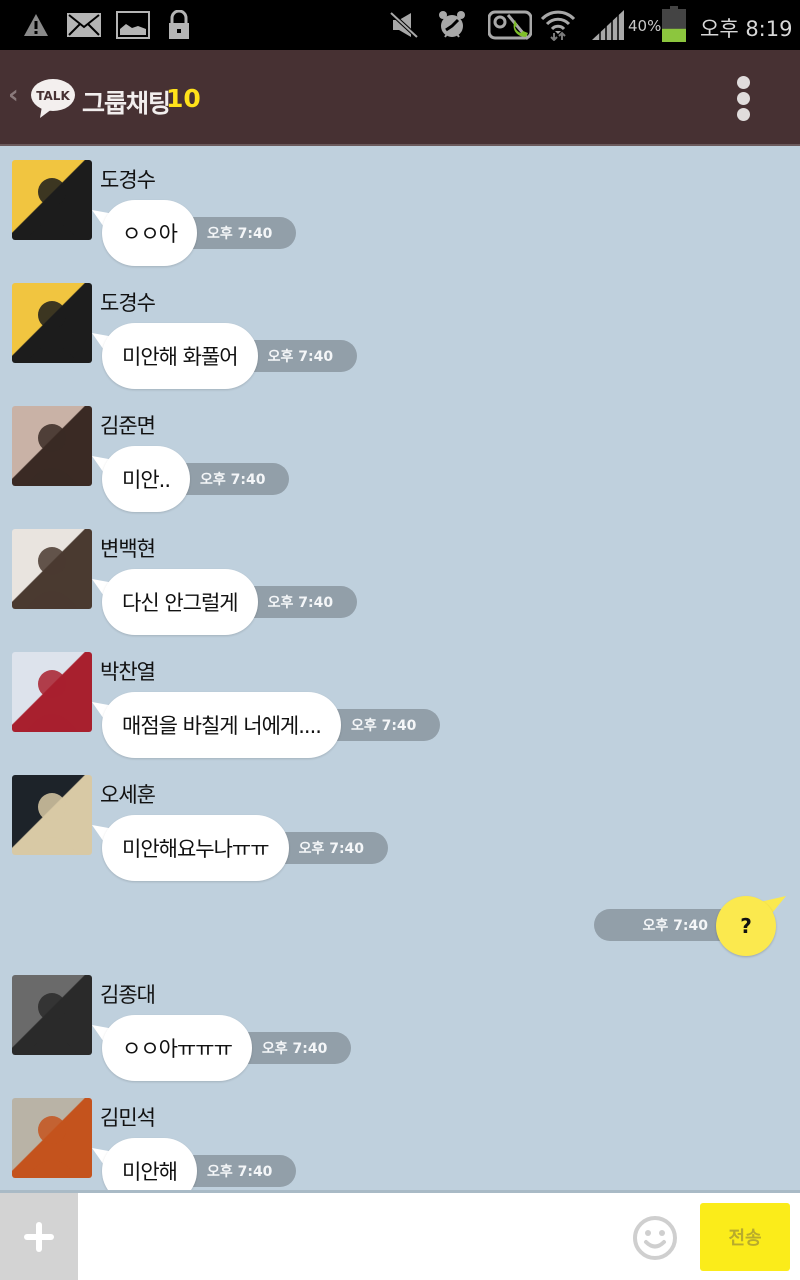 The image size is (800, 1280). Describe the element at coordinates (400, 1144) in the screenshot. I see `message-row: 김민석미안해 오후 7:40` at that location.